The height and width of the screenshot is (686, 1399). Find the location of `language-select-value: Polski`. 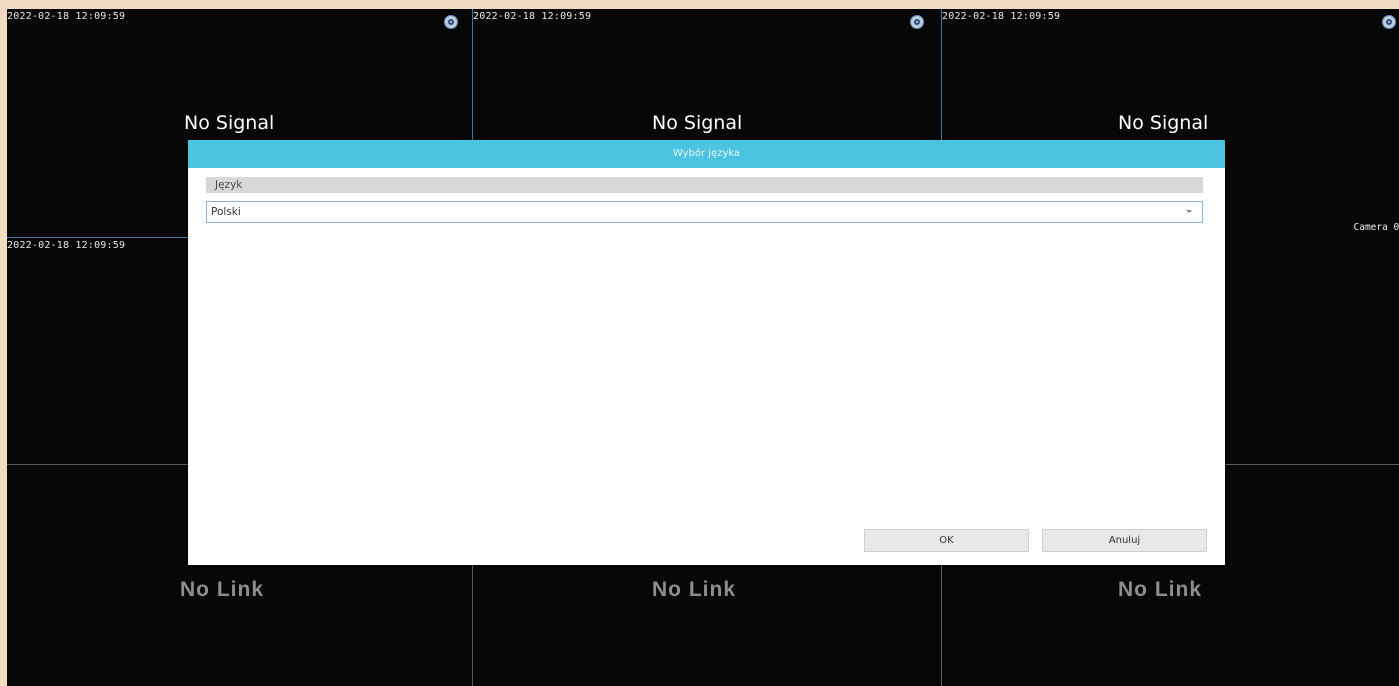

language-select-value: Polski is located at coordinates (226, 212).